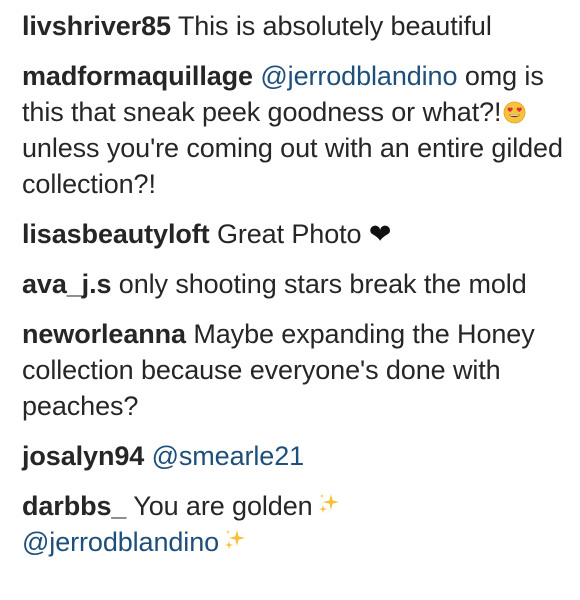 The image size is (580, 600). Describe the element at coordinates (289, 234) in the screenshot. I see `comment-text: Great Photo` at that location.